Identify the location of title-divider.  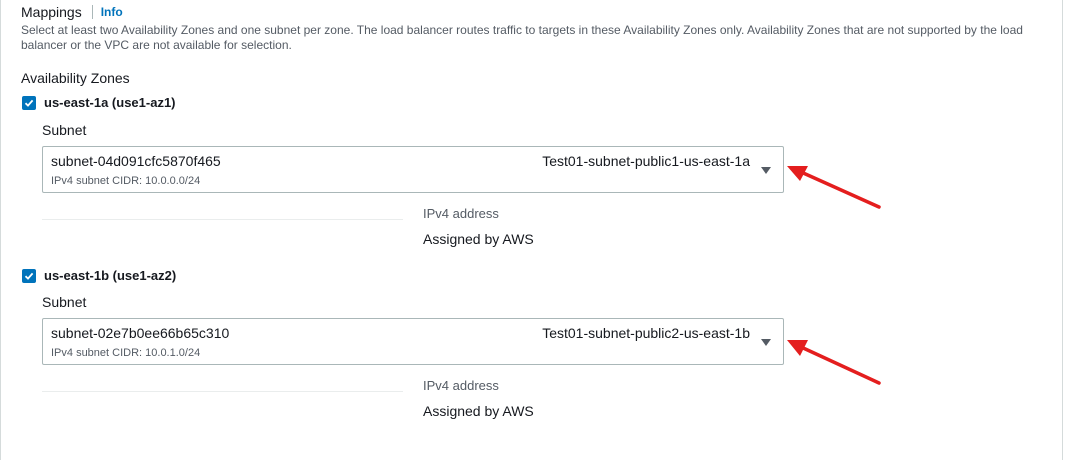
(92, 12).